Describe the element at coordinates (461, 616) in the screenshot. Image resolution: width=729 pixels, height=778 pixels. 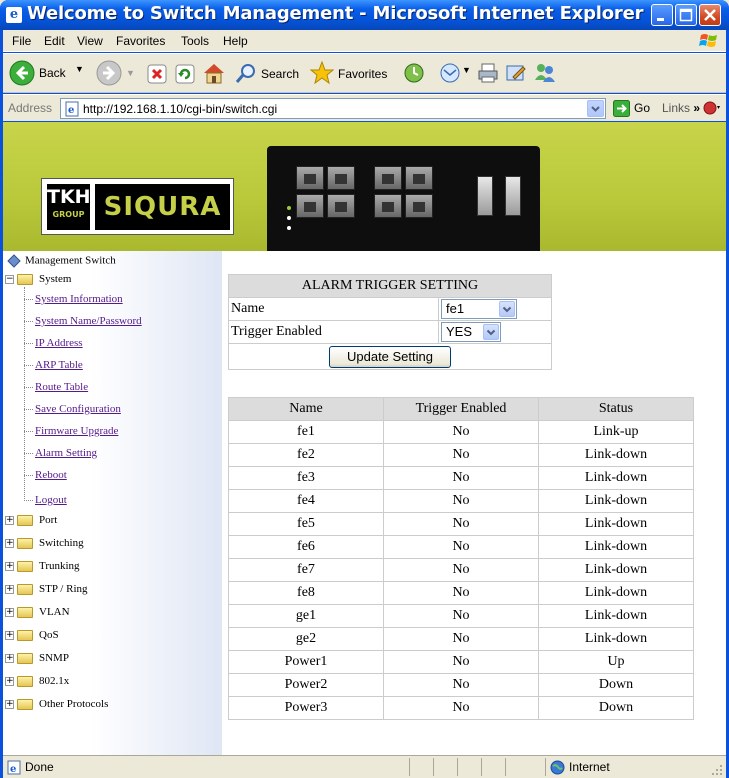
I see `table-row: ge1 No Link-down` at that location.